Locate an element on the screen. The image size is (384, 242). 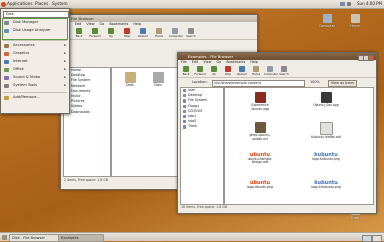
cdrom-icon is located at coordinates (184, 111).